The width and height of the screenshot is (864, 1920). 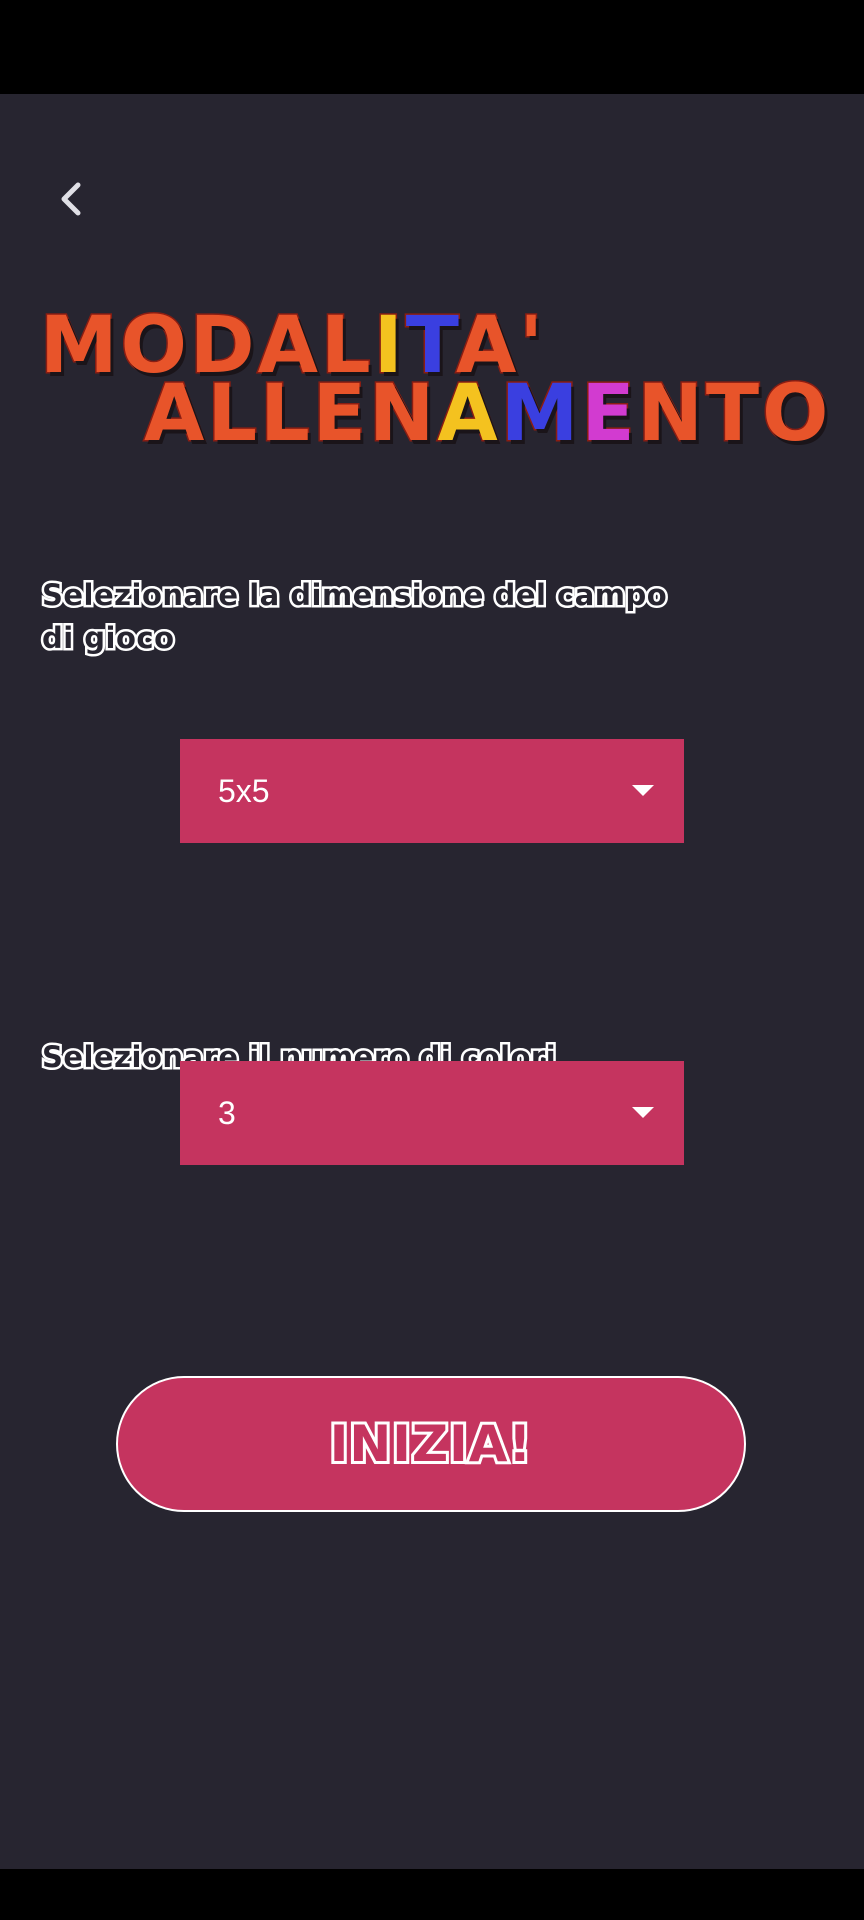 What do you see at coordinates (468, 414) in the screenshot?
I see `title-part: A` at bounding box center [468, 414].